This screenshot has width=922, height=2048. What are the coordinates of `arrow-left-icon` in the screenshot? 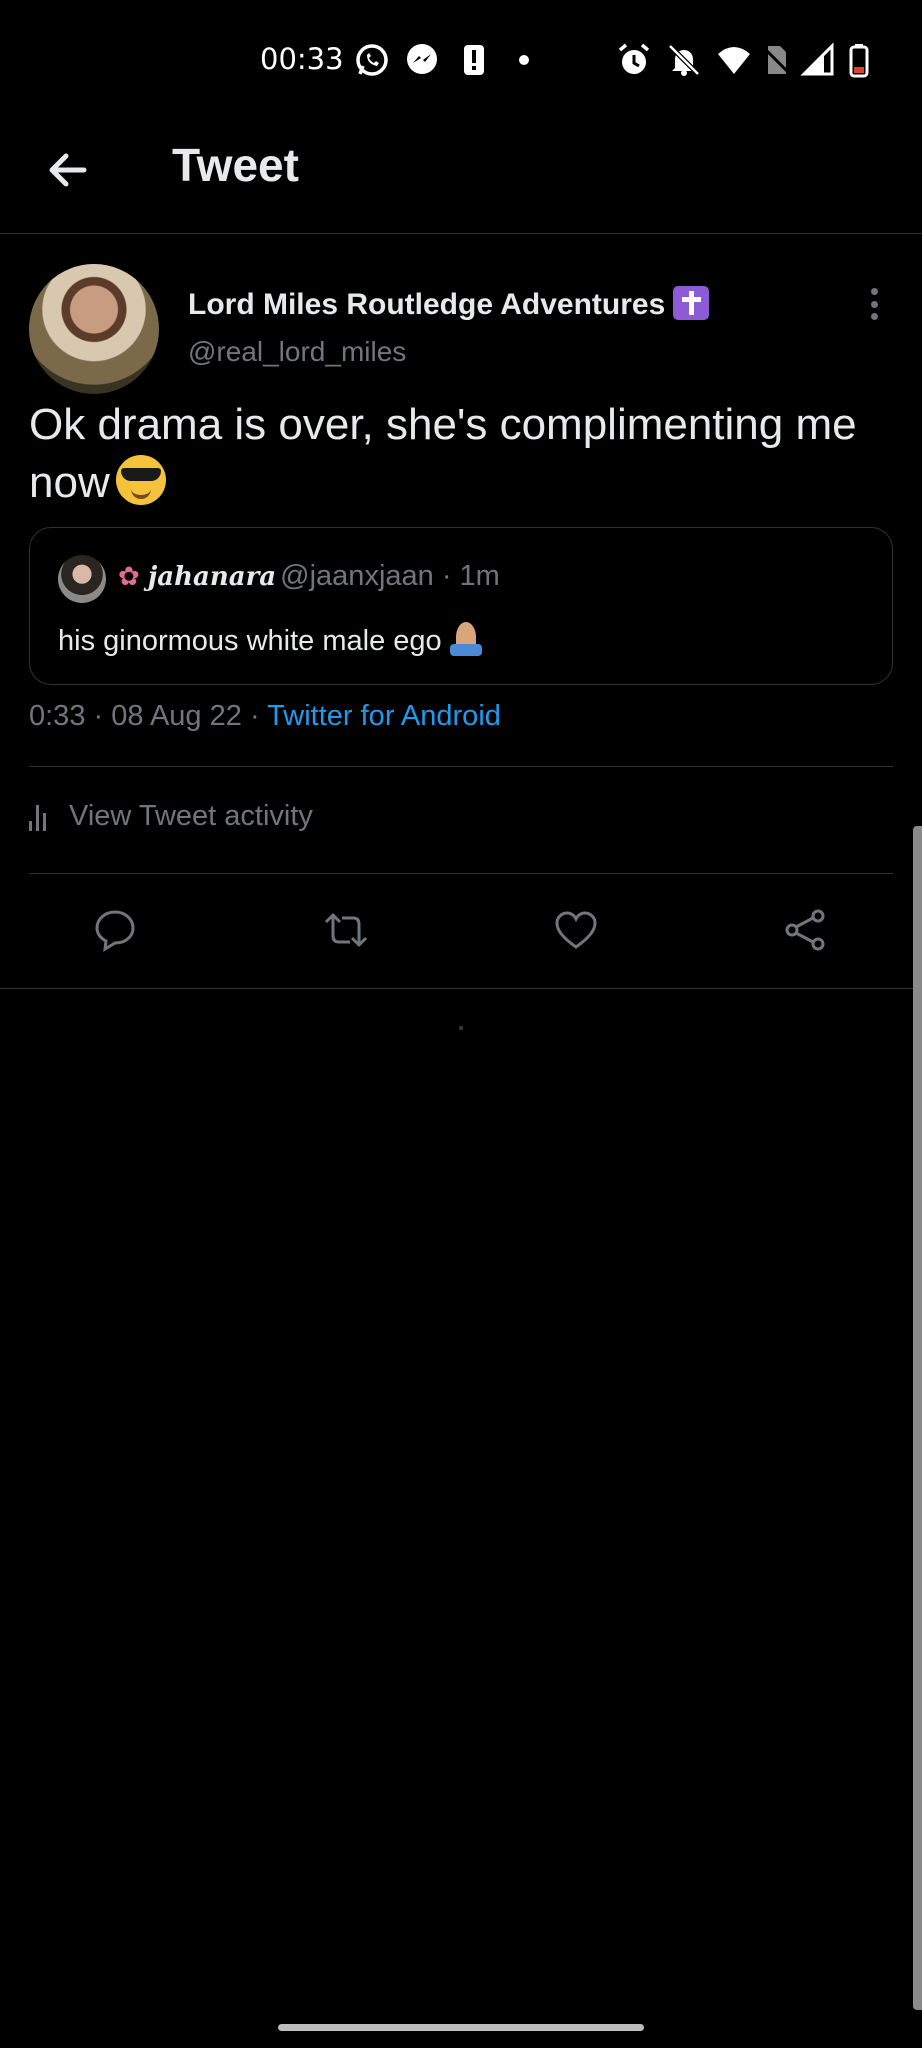 It's located at (68, 170).